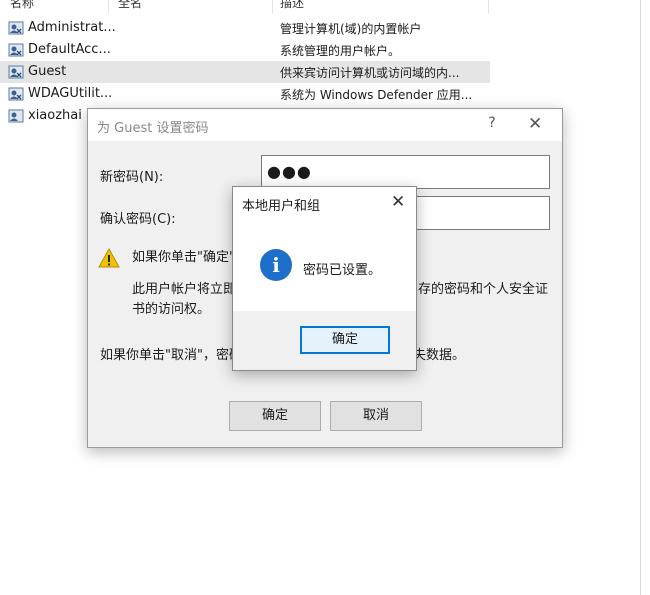 Image resolution: width=650 pixels, height=595 pixels. I want to click on dialog-title-bar: 为 Guest 设置密码 ? ✕, so click(325, 125).